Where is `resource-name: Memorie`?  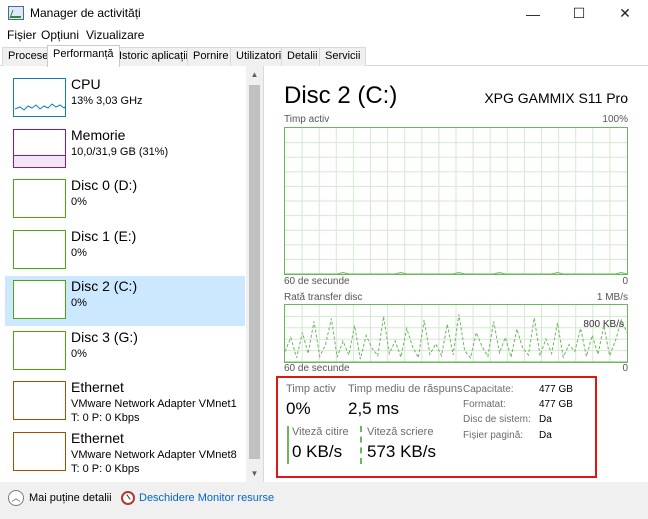 resource-name: Memorie is located at coordinates (98, 134).